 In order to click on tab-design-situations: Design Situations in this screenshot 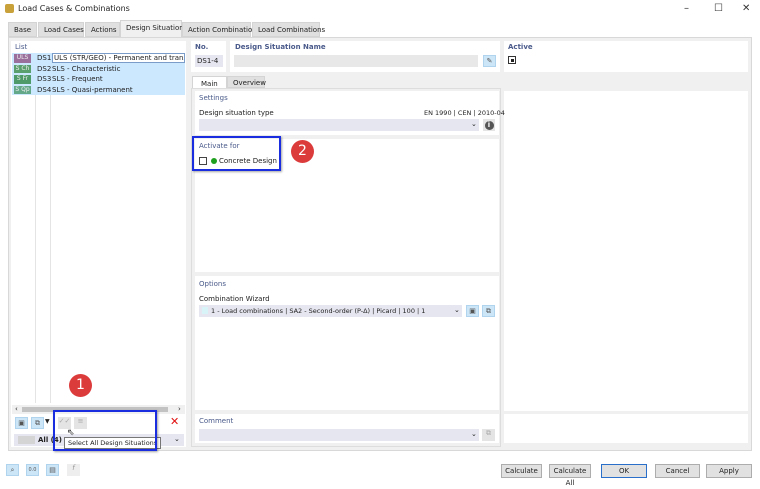, I will do `click(153, 28)`.